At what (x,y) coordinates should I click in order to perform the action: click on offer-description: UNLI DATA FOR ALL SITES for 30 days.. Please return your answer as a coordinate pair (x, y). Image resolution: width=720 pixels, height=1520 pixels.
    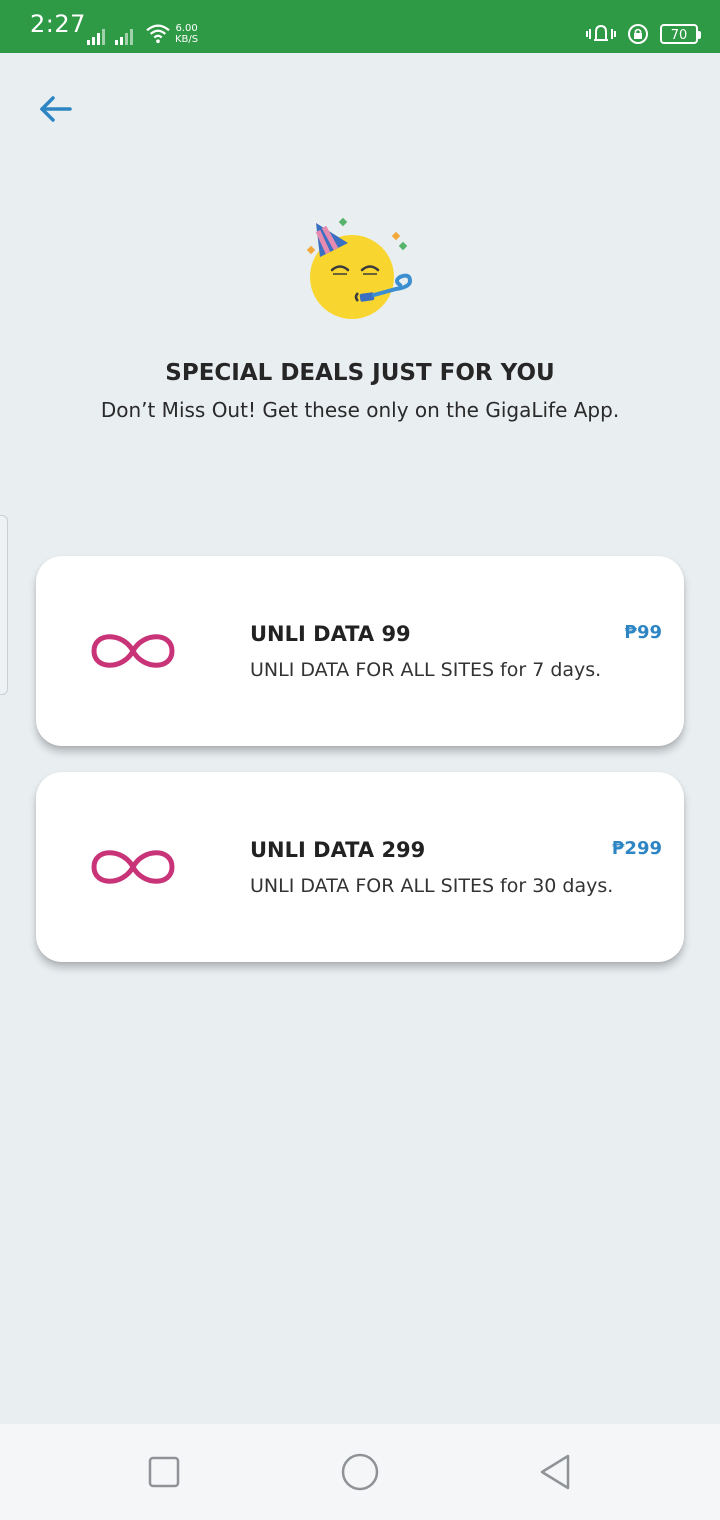
    Looking at the image, I should click on (432, 886).